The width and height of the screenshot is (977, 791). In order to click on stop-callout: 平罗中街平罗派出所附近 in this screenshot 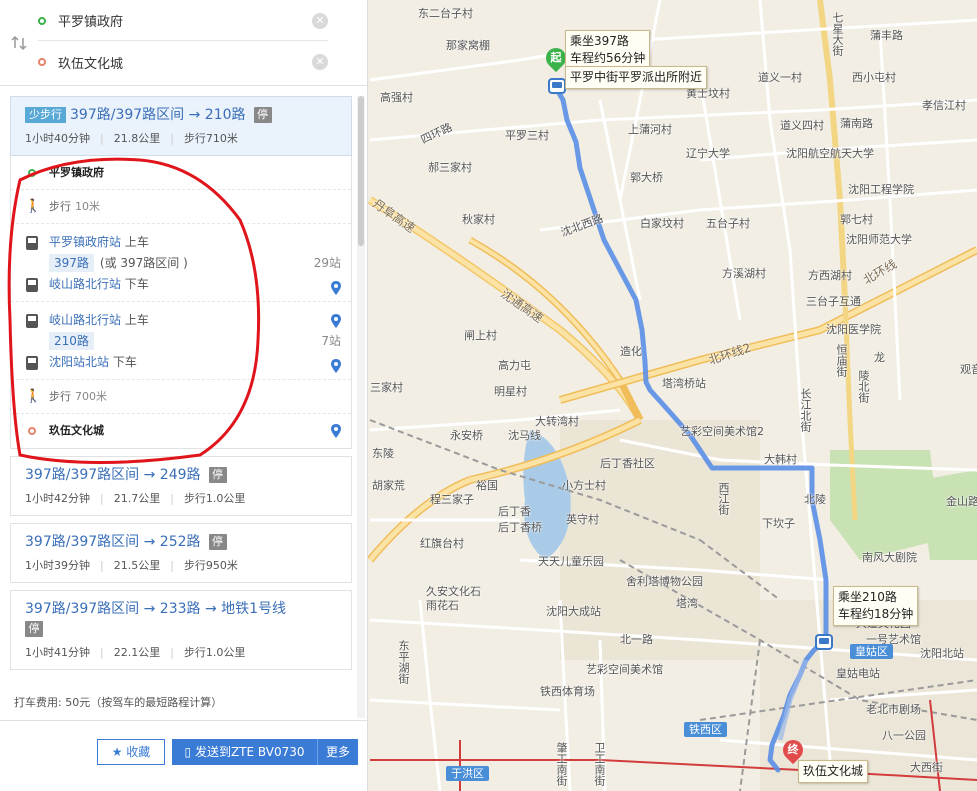, I will do `click(636, 77)`.